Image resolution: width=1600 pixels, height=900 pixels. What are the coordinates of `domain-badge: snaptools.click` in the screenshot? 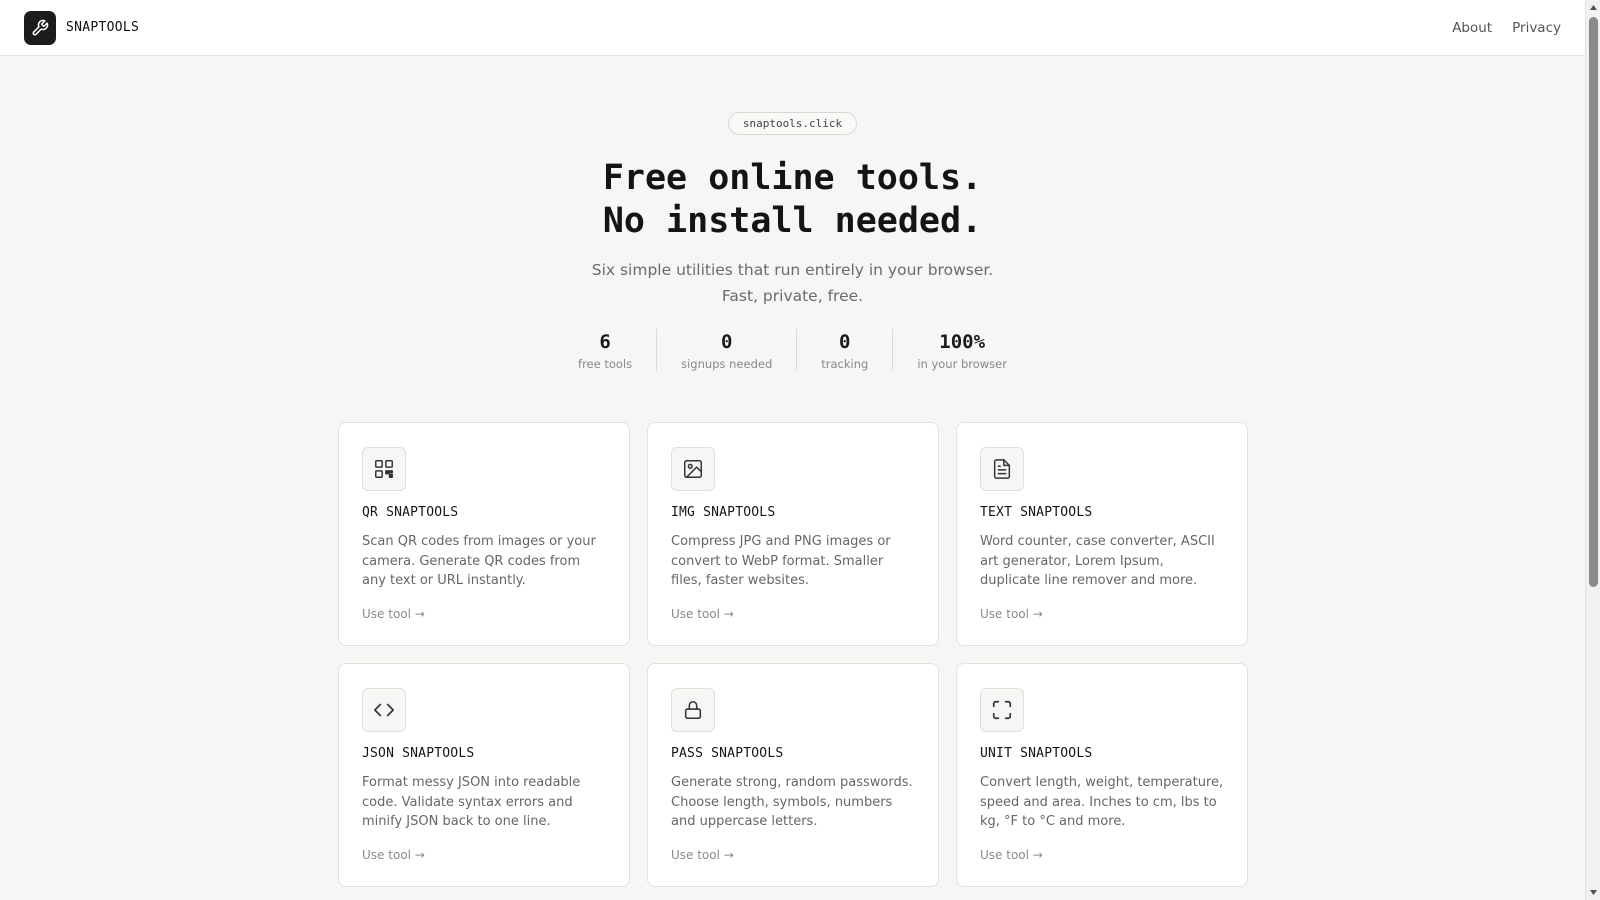 It's located at (792, 123).